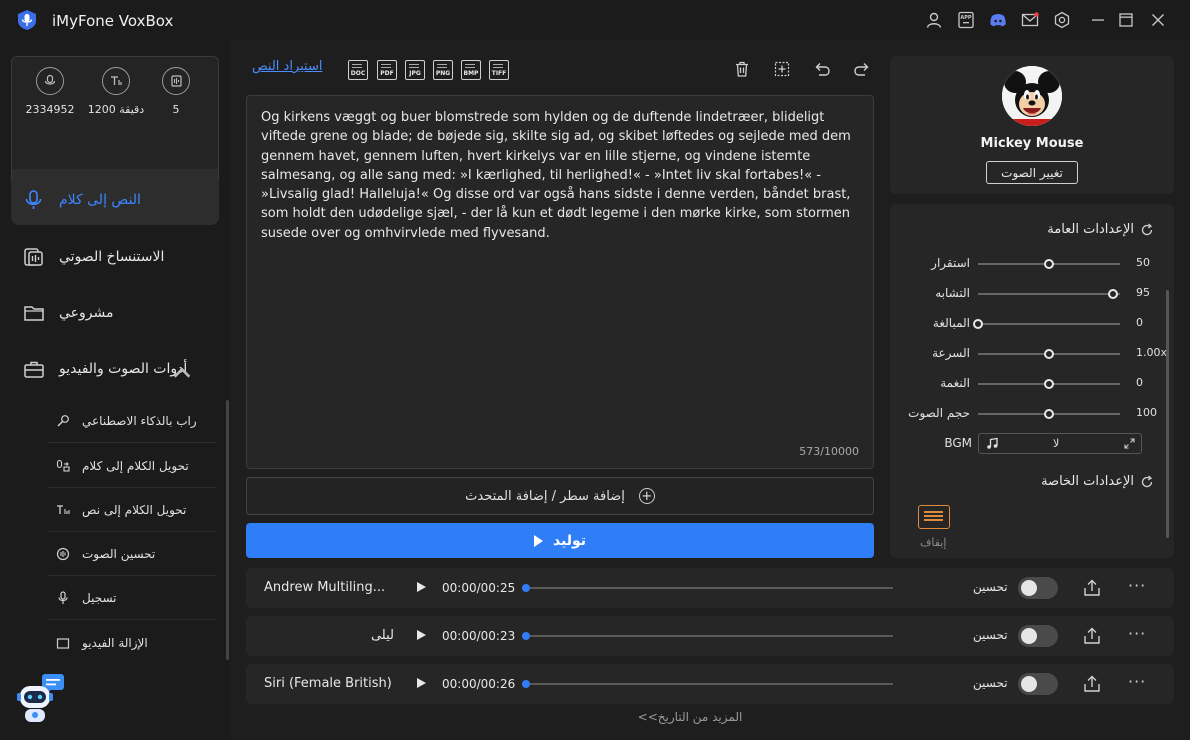  I want to click on undo-icon, so click(822, 69).